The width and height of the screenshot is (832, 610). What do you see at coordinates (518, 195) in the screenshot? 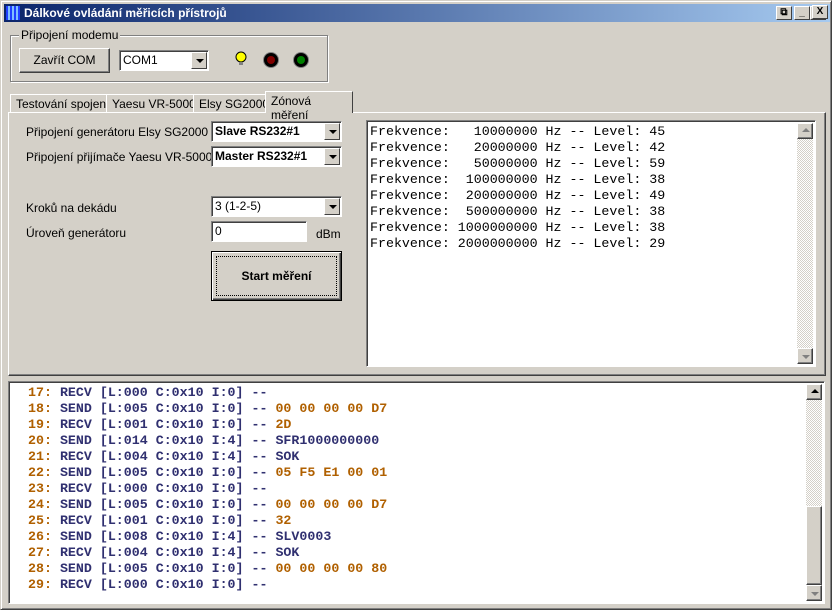
I see `result-line: Frekvence: 200000000 Hz -- Level: 49` at bounding box center [518, 195].